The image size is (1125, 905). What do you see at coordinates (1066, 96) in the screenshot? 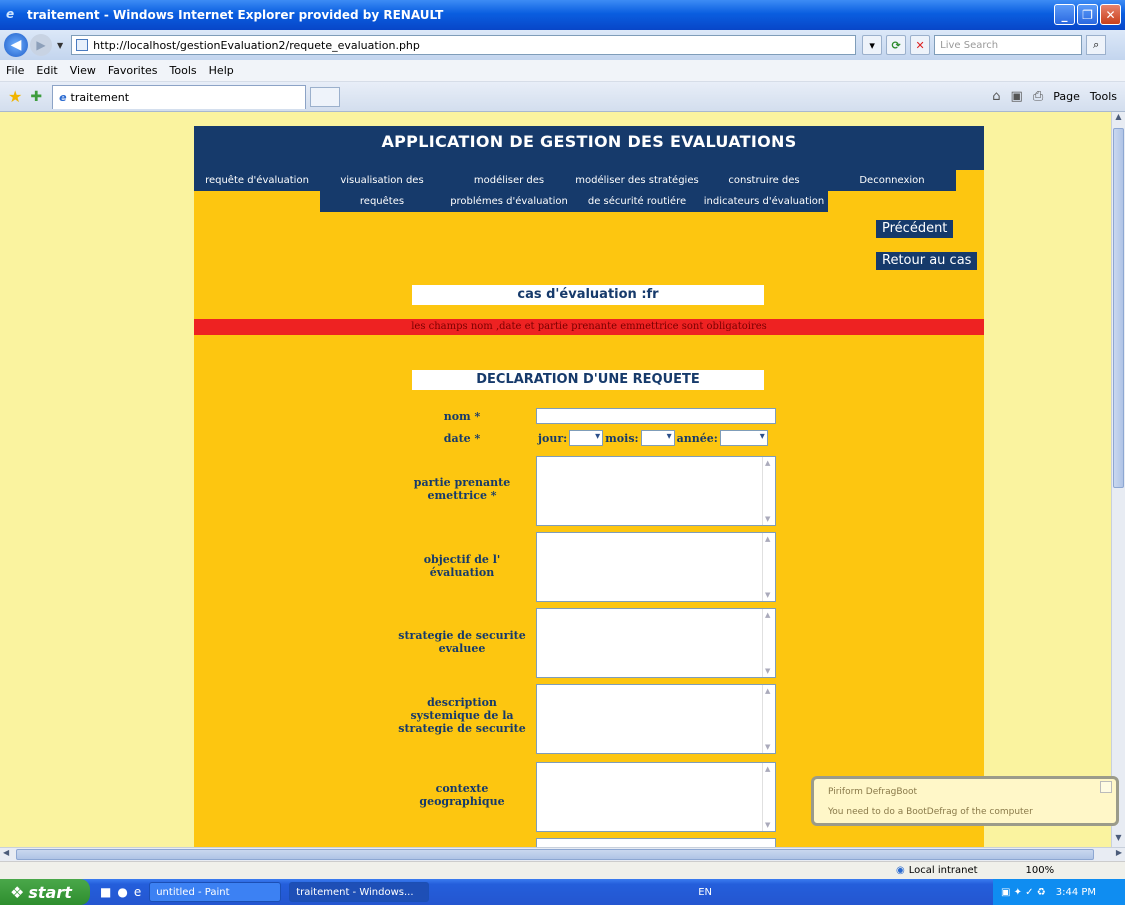
I see `page-menu: Page` at bounding box center [1066, 96].